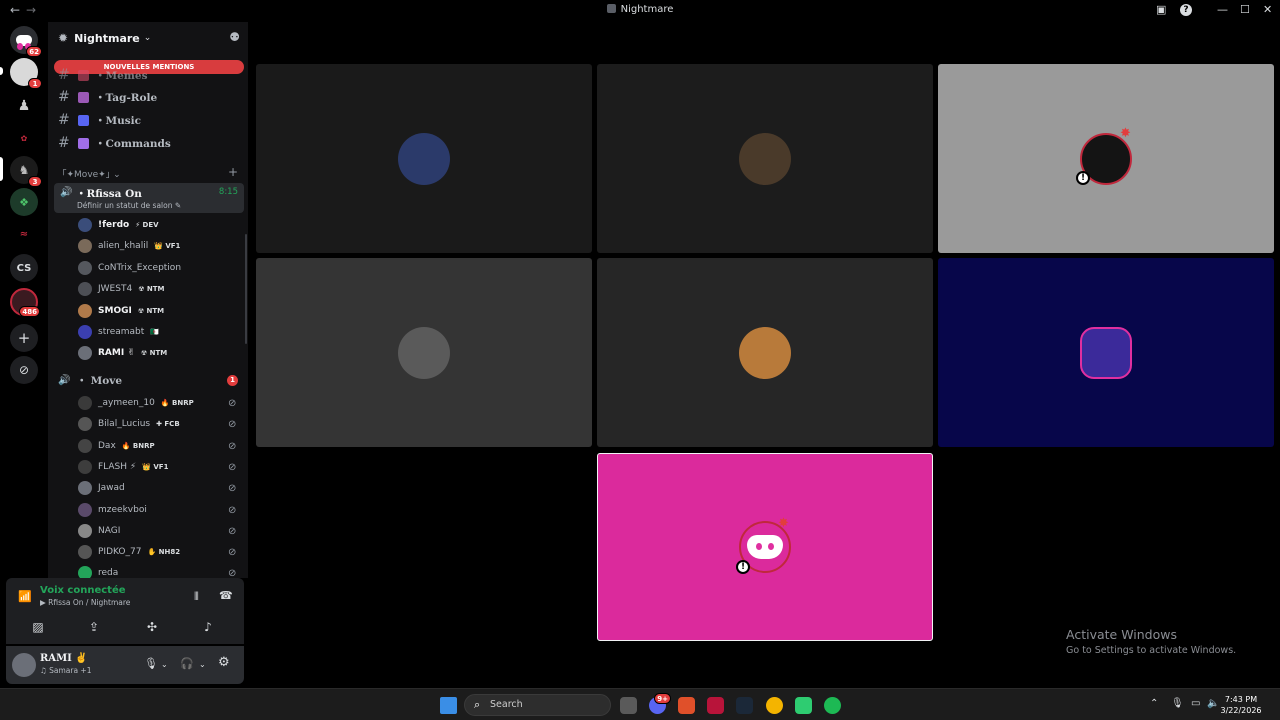 The image size is (1280, 720). I want to click on home-dm-button: 62, so click(26, 41).